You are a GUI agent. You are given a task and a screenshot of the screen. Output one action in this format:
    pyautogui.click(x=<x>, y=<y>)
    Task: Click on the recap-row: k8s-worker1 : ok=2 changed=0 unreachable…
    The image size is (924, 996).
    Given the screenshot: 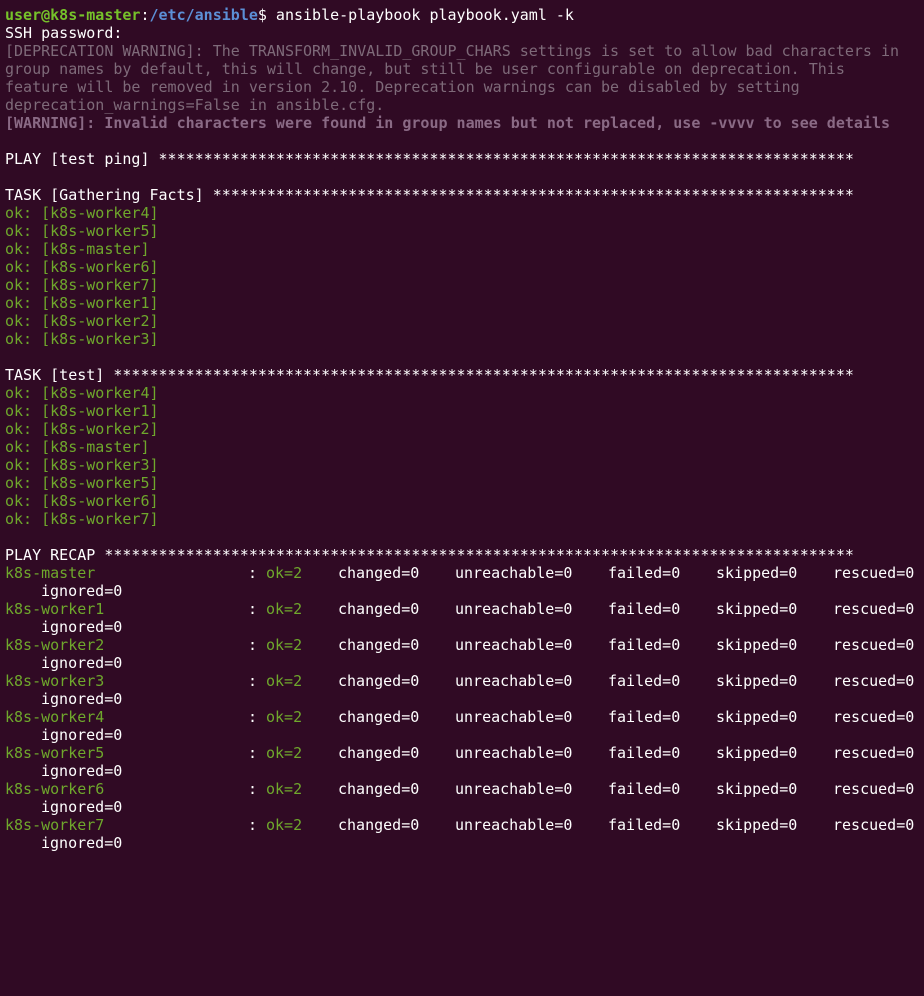 What is the action you would take?
    pyautogui.click(x=464, y=609)
    